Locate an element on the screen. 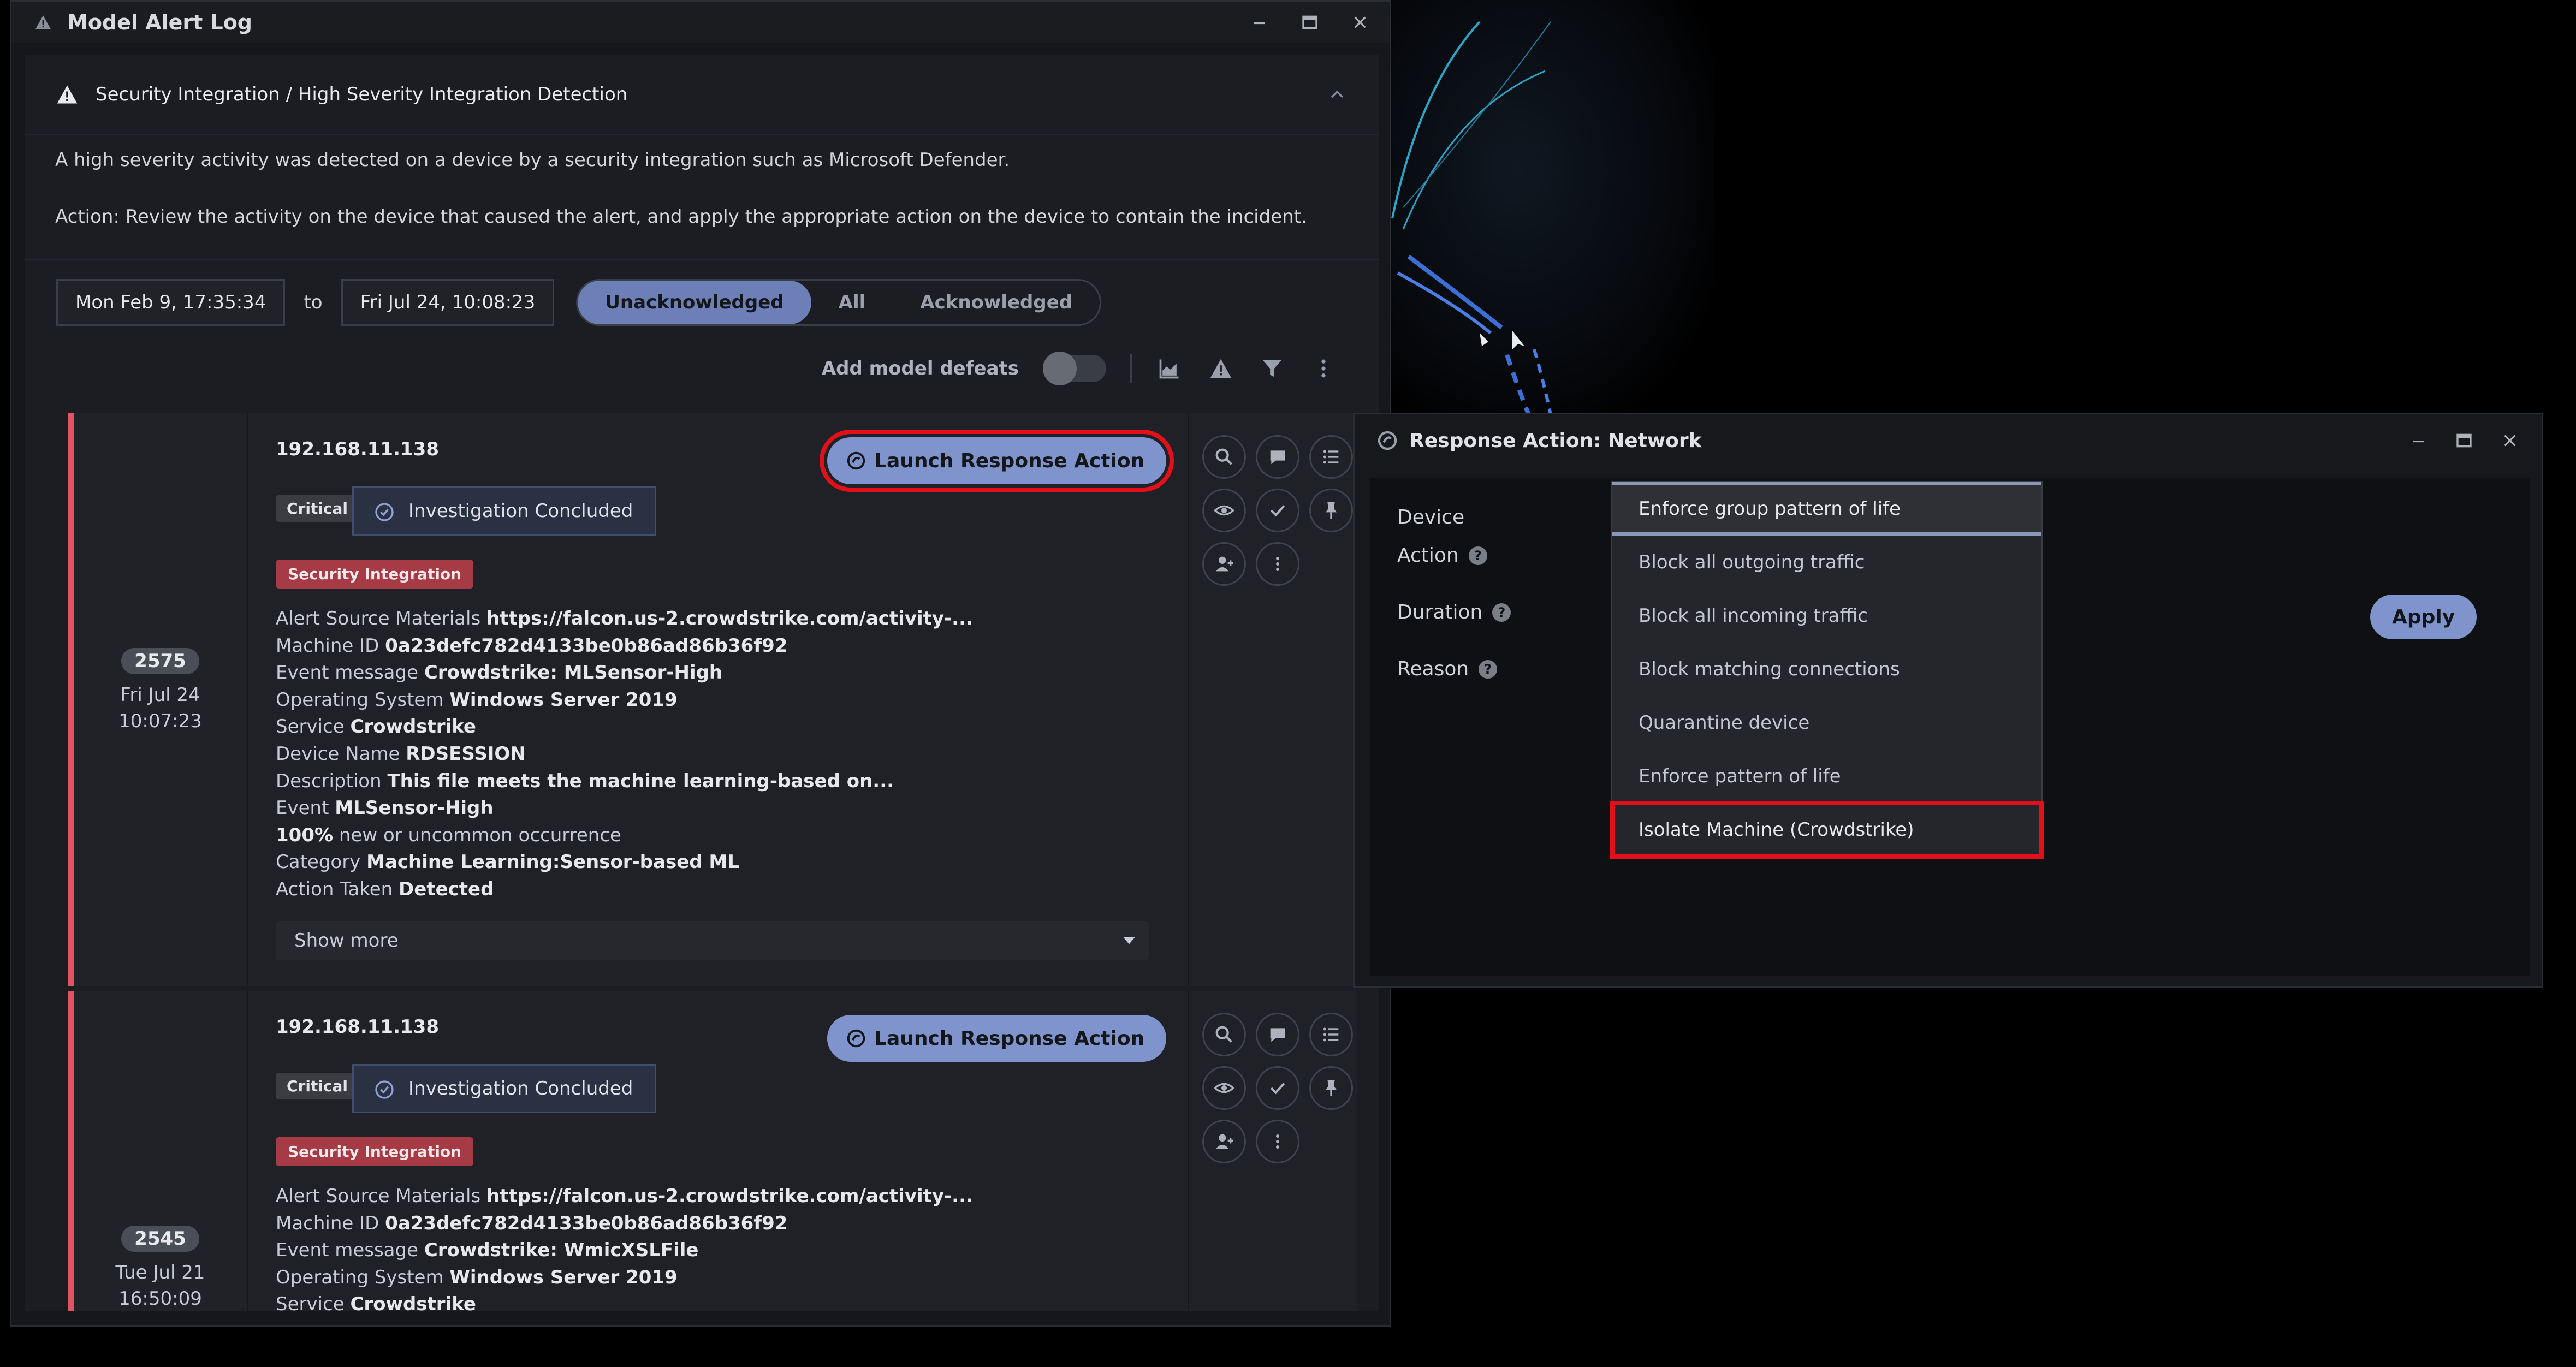 Image resolution: width=2576 pixels, height=1367 pixels. check-circle-icon is located at coordinates (384, 1089).